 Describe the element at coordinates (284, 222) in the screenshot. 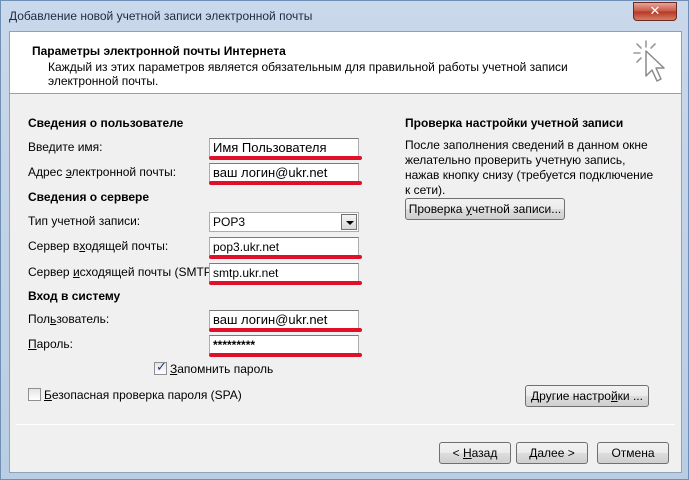

I see `account-type-select: POP3` at that location.